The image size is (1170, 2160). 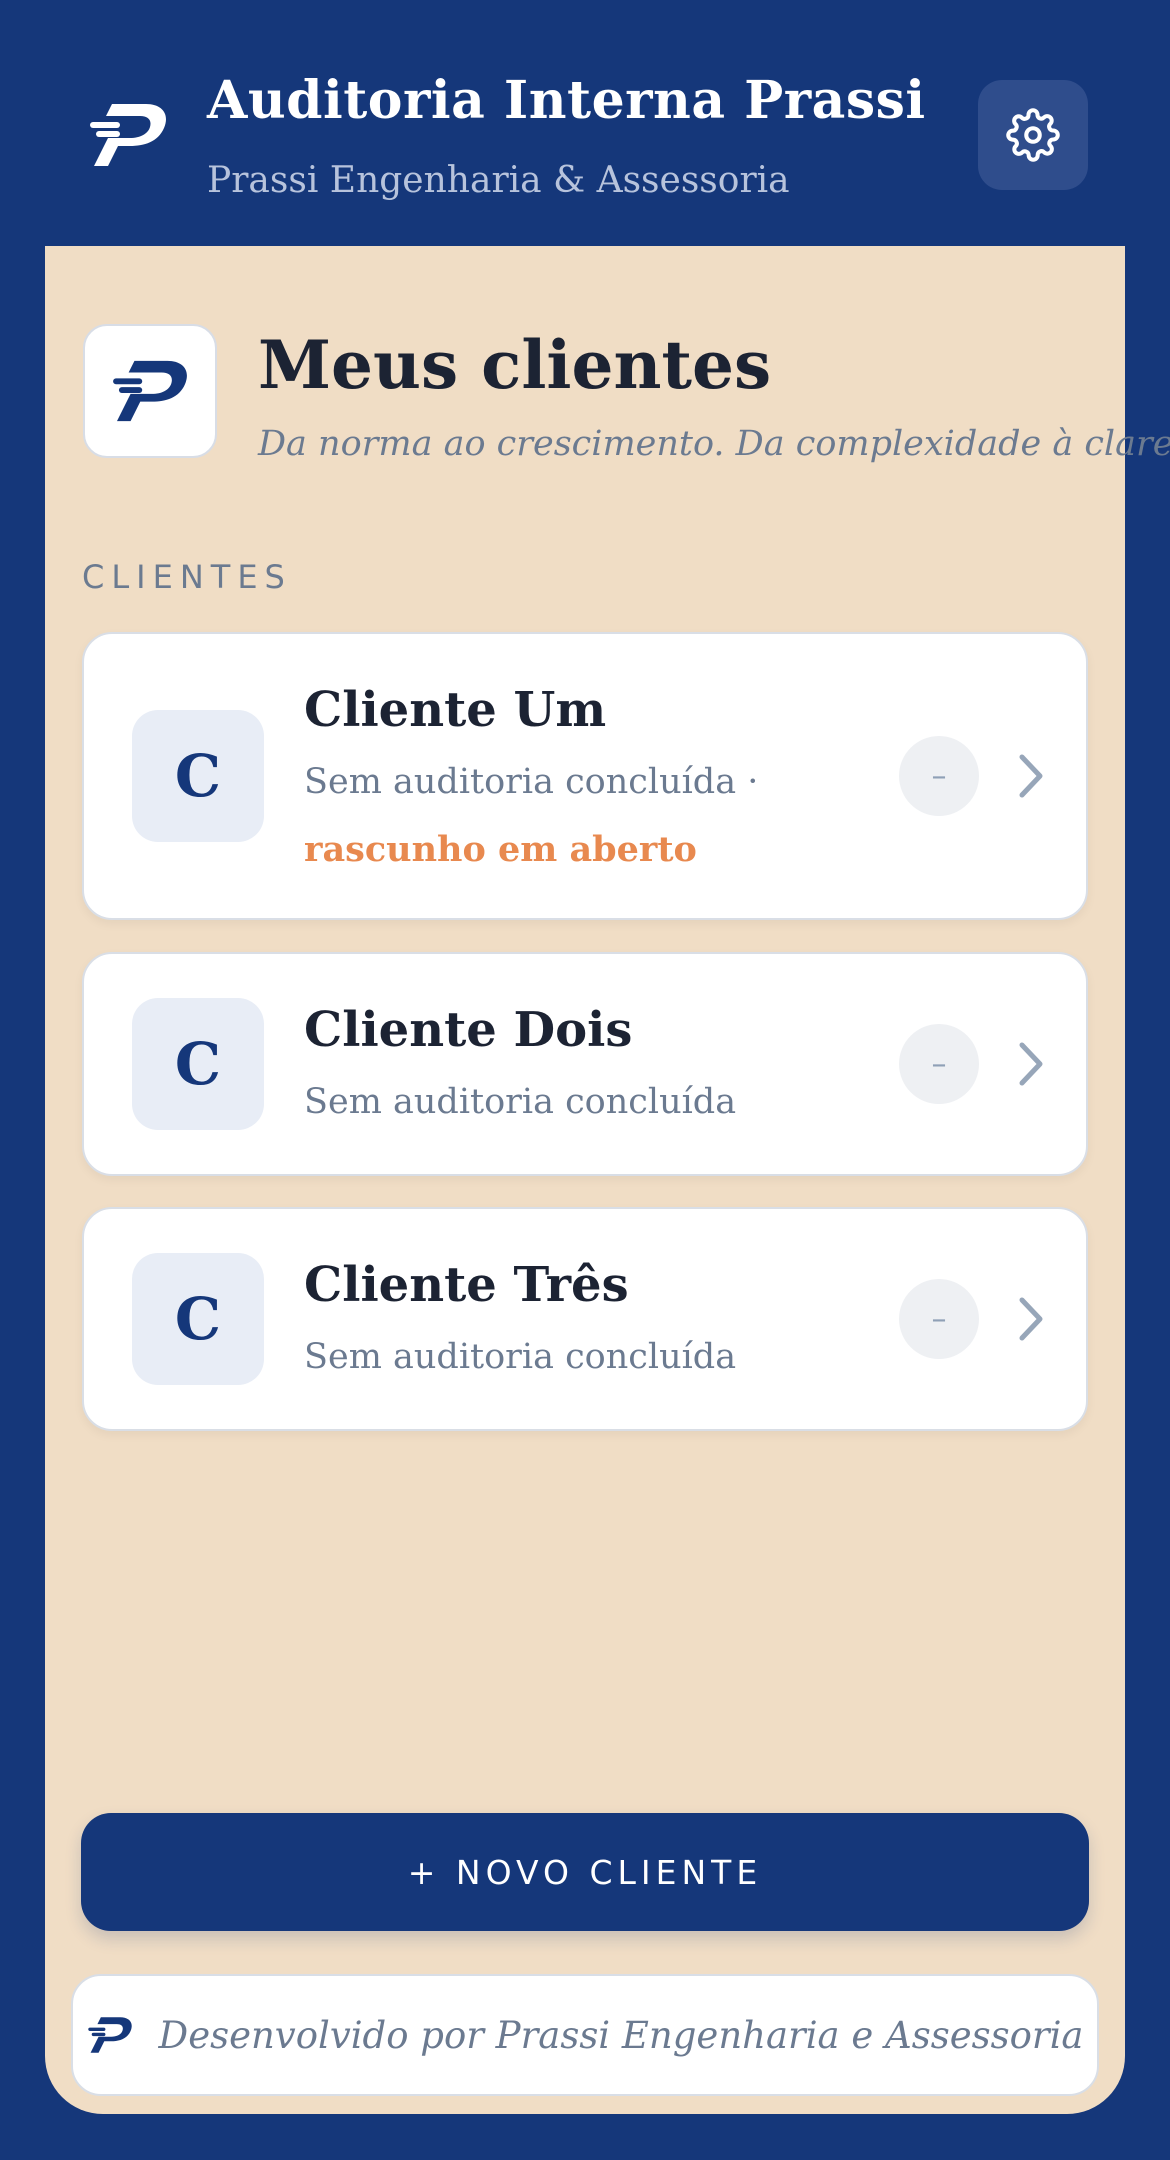 What do you see at coordinates (566, 100) in the screenshot?
I see `app-title: Auditoria Interna Prassi` at bounding box center [566, 100].